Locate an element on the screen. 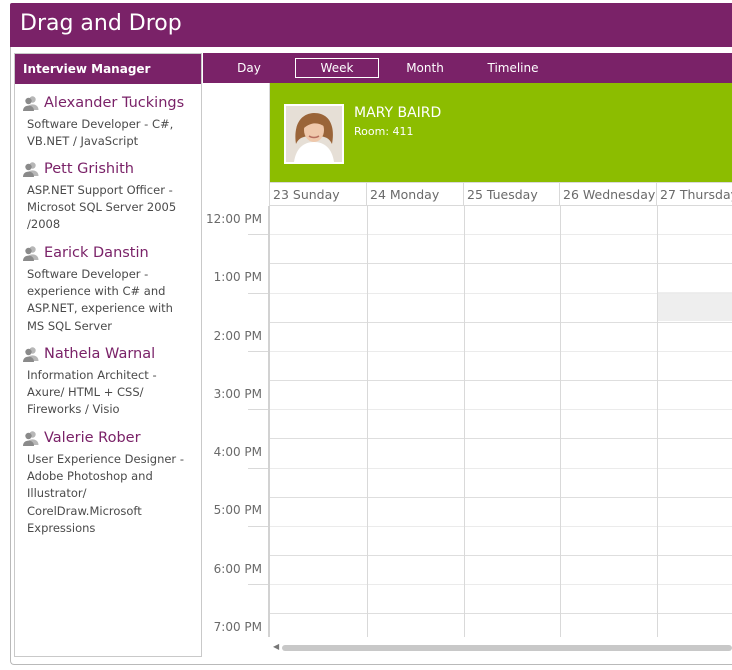 The width and height of the screenshot is (732, 670). candidate-name: Valerie Rober is located at coordinates (92, 438).